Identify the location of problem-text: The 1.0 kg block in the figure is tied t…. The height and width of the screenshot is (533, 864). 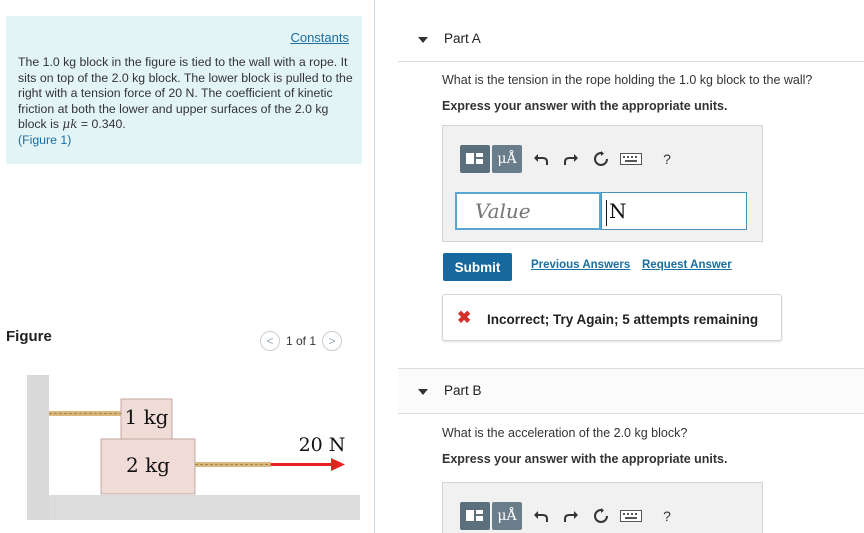
(187, 102).